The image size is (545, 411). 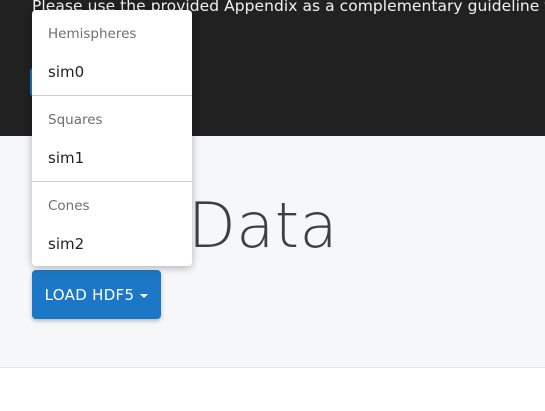 I want to click on menu-group-hemispheres: Hemispheres sim0, so click(x=112, y=53).